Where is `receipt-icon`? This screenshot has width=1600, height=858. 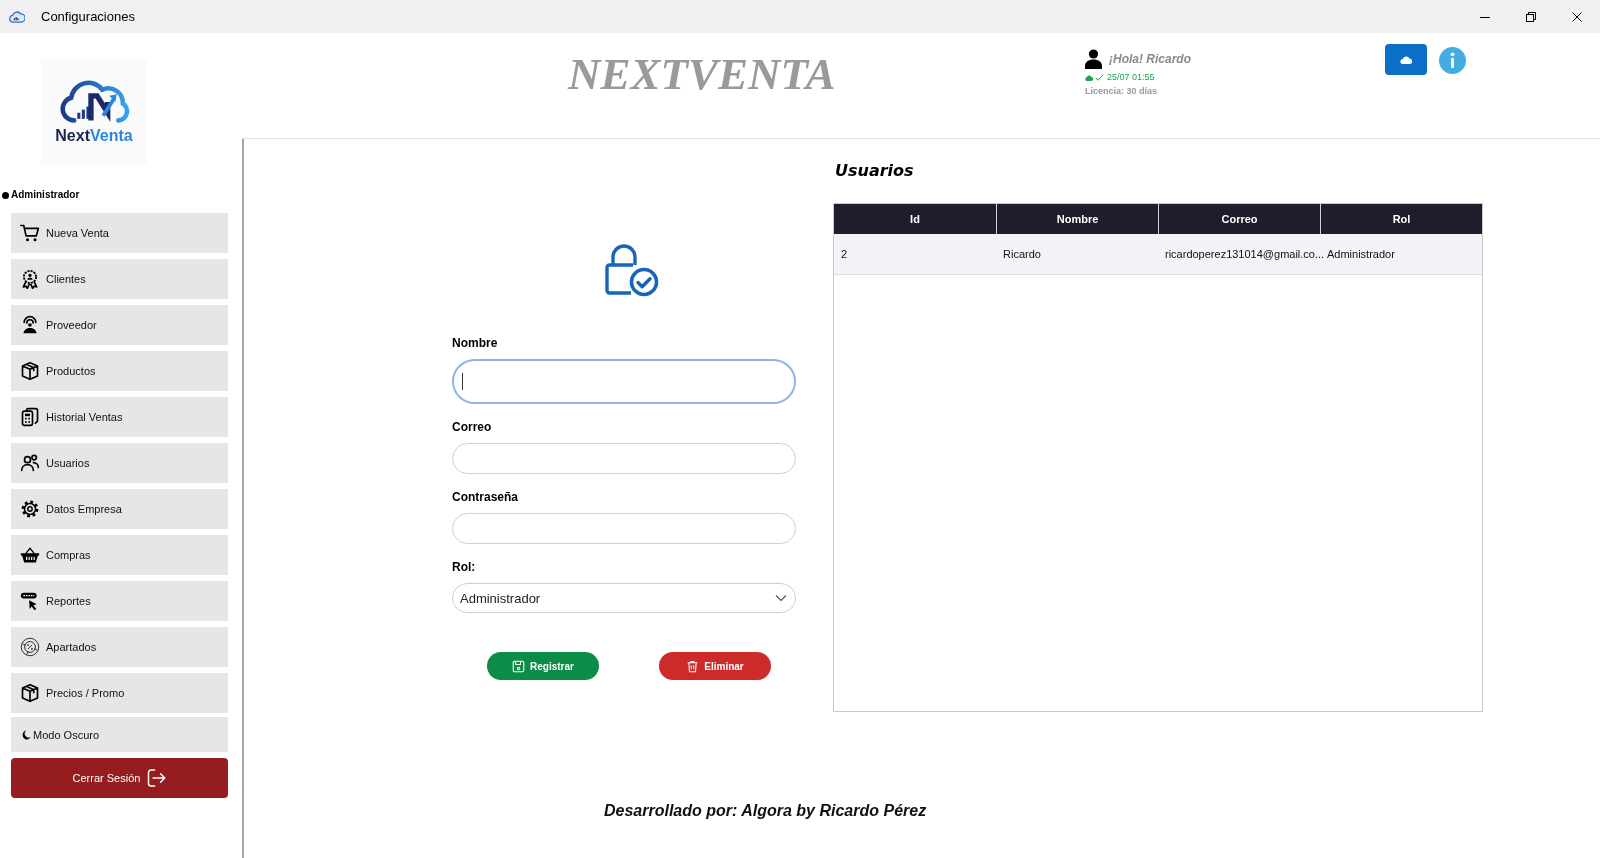 receipt-icon is located at coordinates (30, 417).